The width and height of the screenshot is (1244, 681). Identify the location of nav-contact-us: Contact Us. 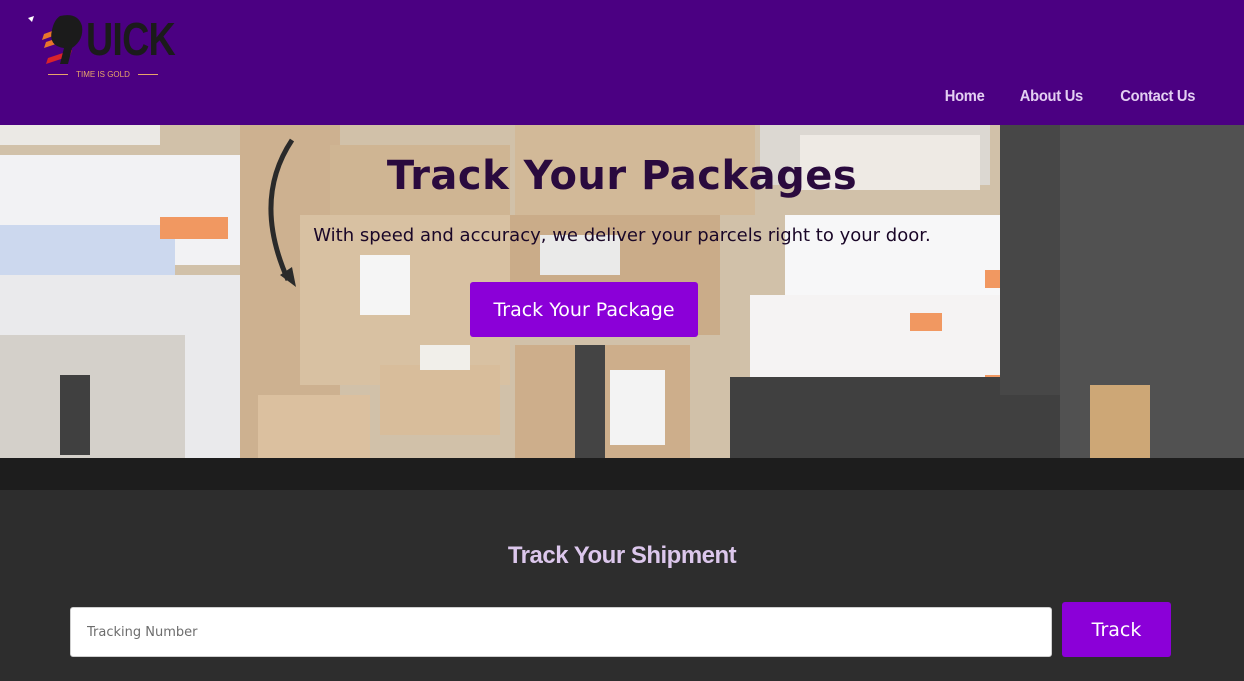
(1157, 97).